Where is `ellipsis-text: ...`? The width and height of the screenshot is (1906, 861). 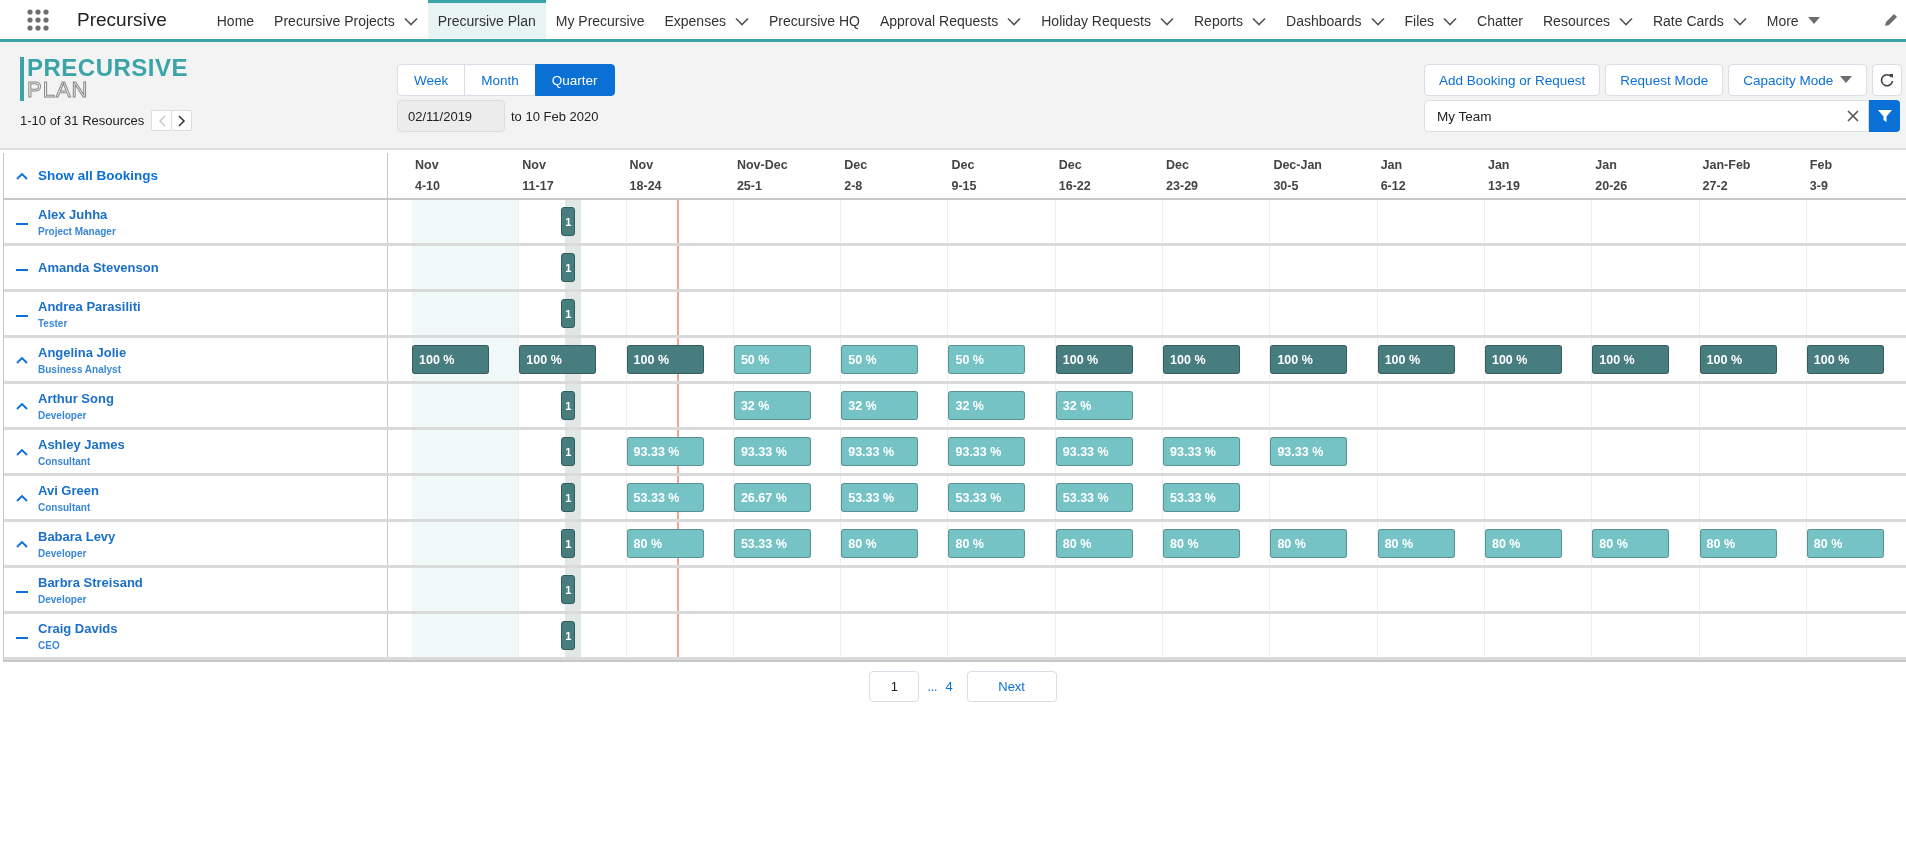
ellipsis-text: ... is located at coordinates (932, 686).